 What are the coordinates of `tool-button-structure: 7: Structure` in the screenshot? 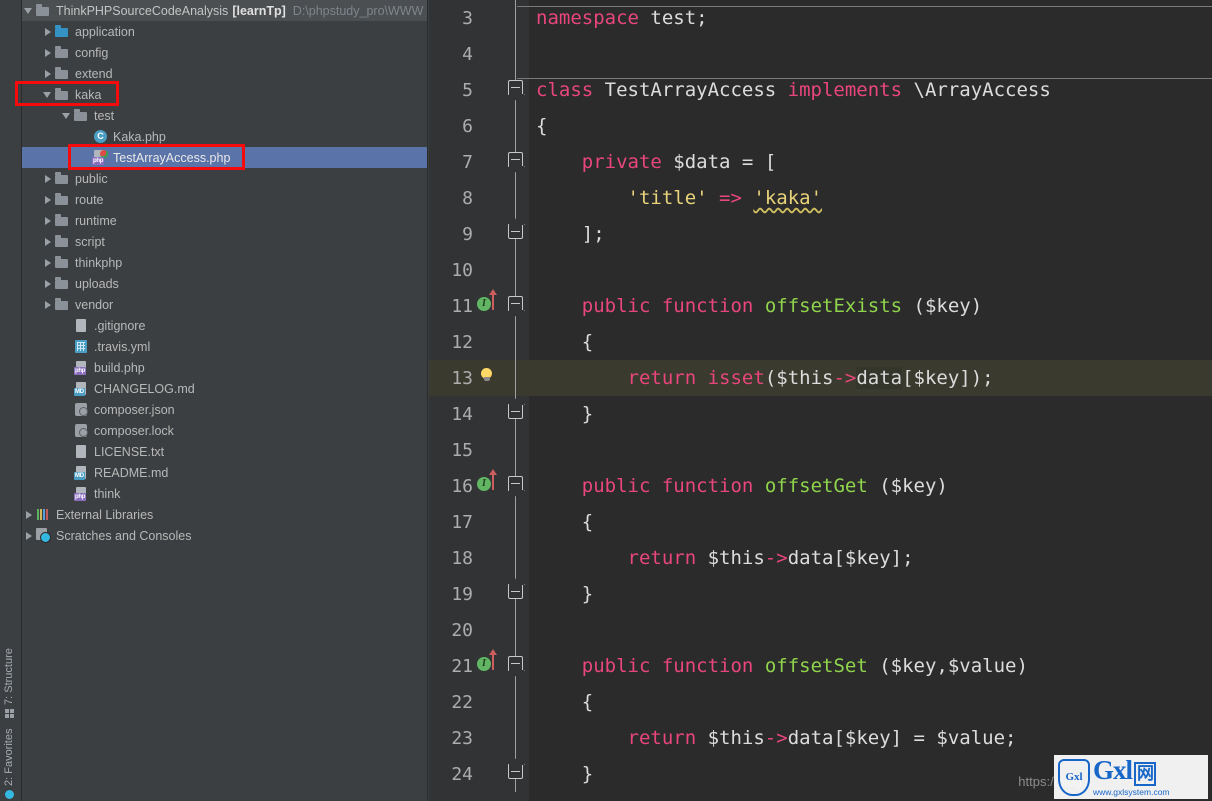 It's located at (9, 684).